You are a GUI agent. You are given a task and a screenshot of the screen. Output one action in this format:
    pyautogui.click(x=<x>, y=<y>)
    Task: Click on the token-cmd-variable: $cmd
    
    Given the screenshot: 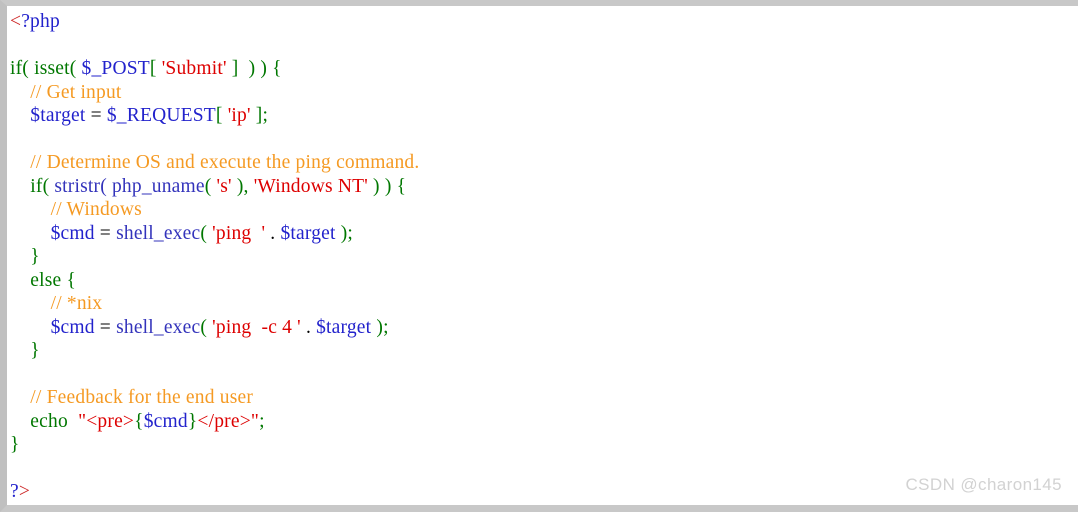 What is the action you would take?
    pyautogui.click(x=52, y=233)
    